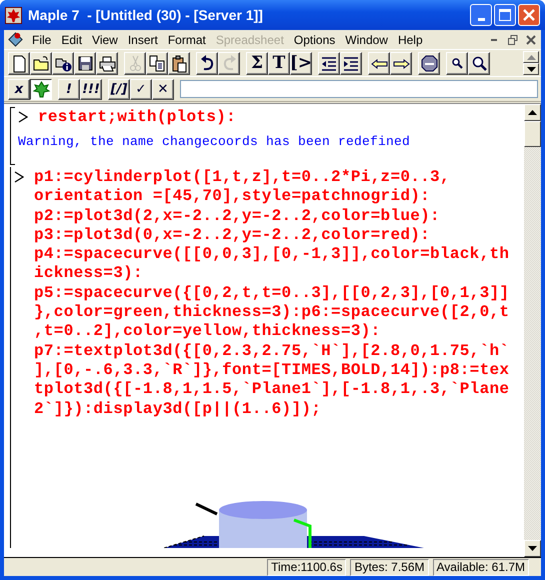  Describe the element at coordinates (141, 89) in the screenshot. I see `toolbar-button: ✓` at that location.